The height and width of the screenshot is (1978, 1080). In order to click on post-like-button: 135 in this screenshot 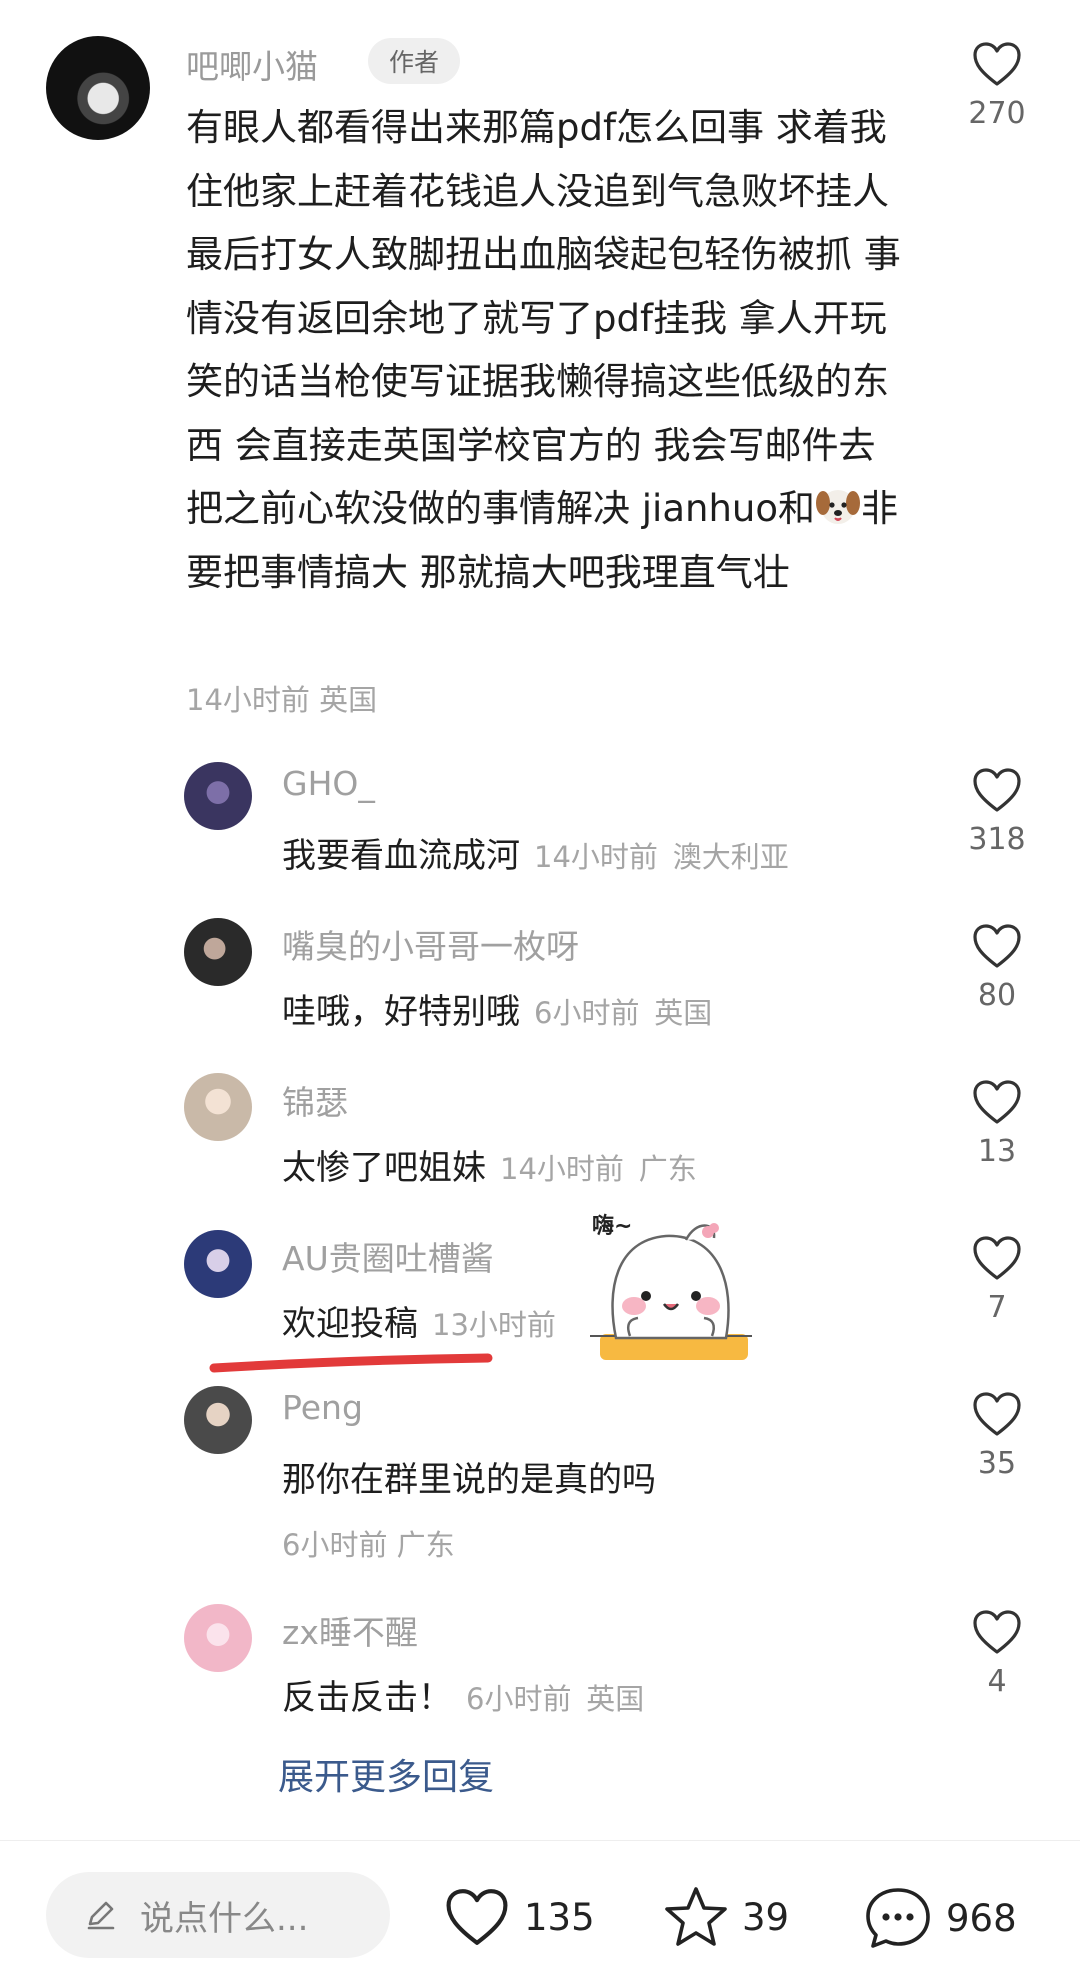, I will do `click(518, 1917)`.